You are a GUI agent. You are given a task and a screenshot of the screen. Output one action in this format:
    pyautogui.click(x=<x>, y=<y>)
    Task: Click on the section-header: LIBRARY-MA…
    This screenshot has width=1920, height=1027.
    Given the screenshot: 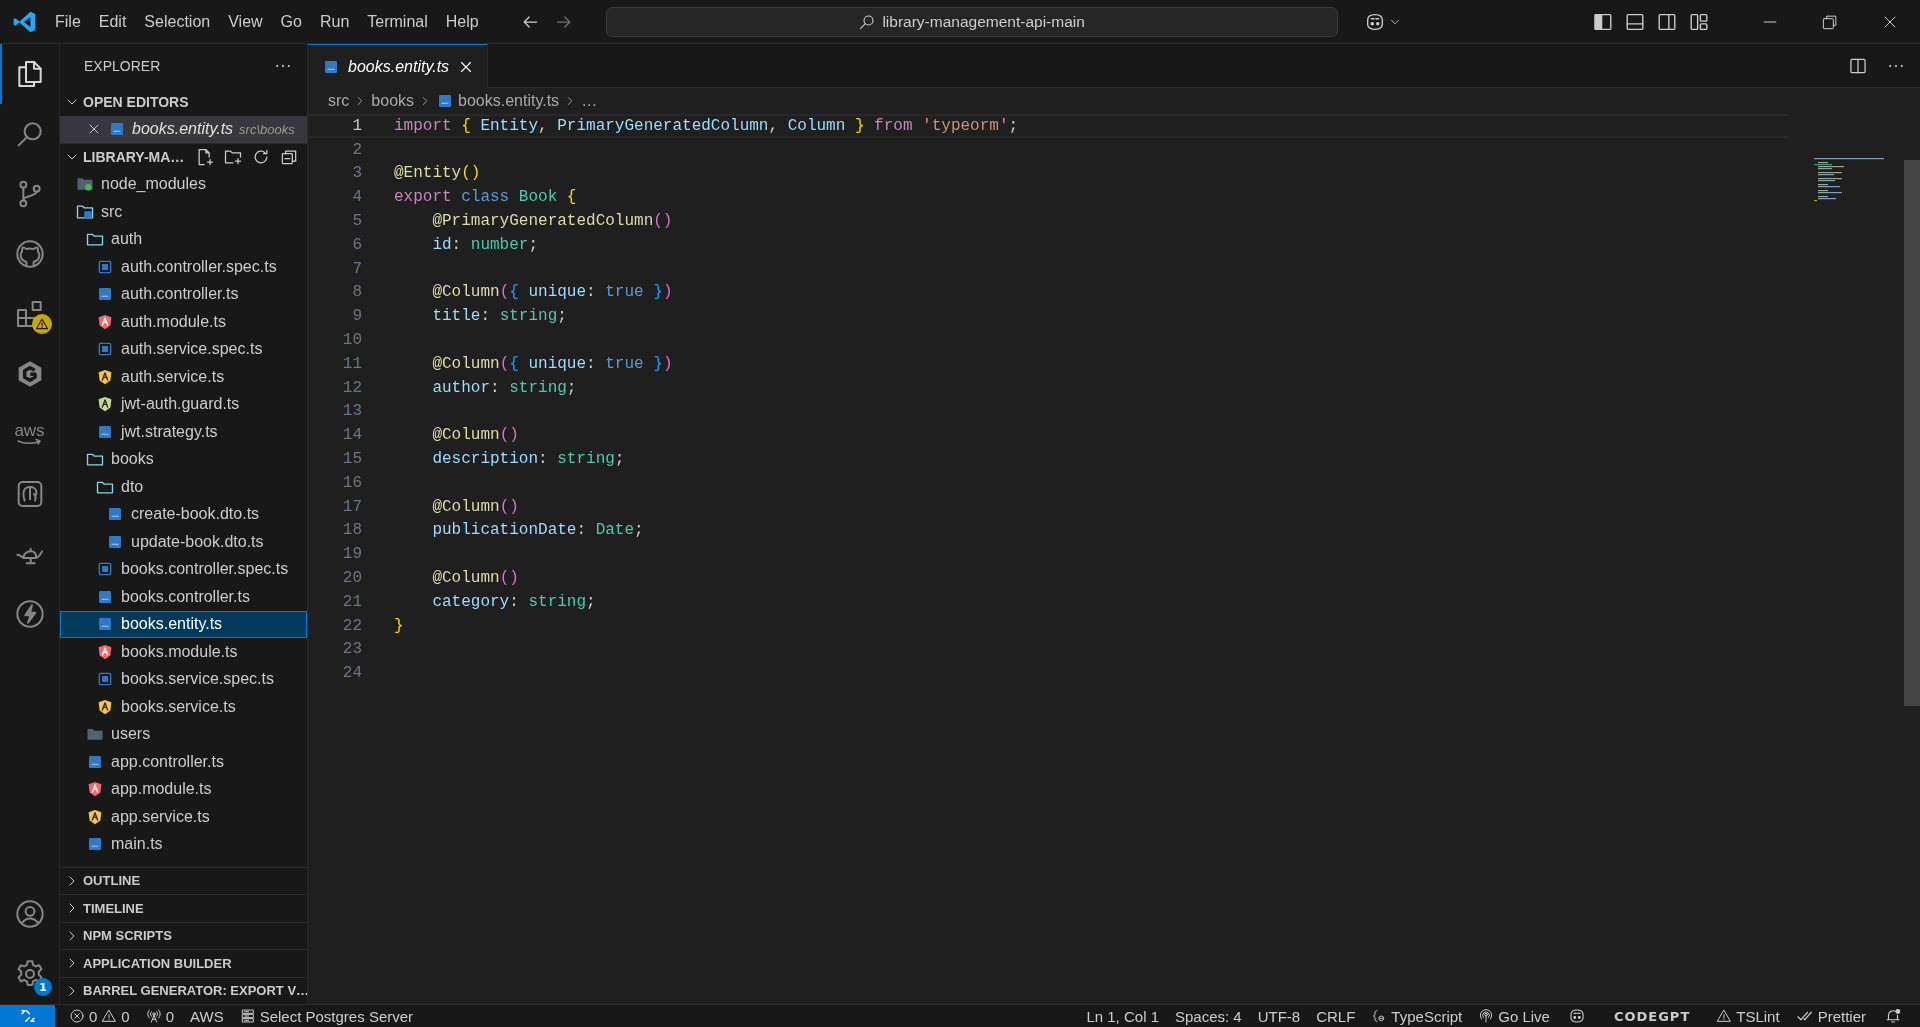 What is the action you would take?
    pyautogui.click(x=124, y=157)
    